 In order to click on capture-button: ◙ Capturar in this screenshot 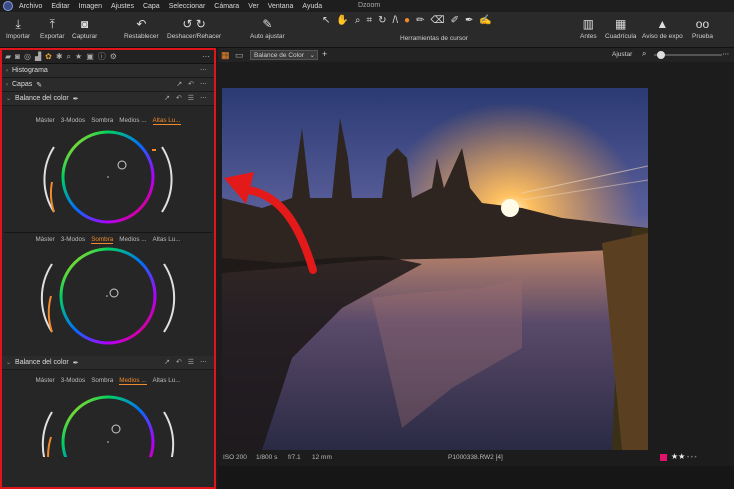, I will do `click(84, 27)`.